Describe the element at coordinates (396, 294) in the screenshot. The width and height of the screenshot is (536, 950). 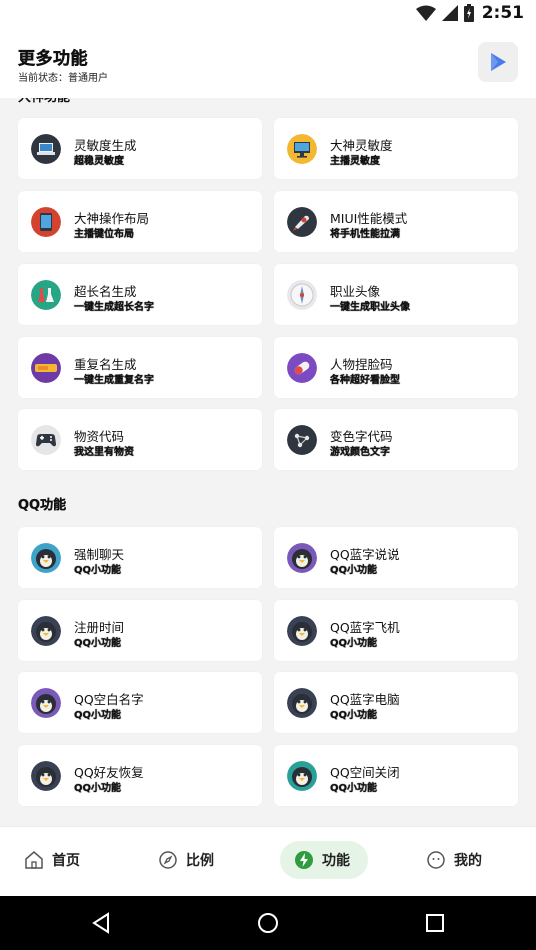
I see `feature-card: 职业头像 一键生成职业头像` at that location.